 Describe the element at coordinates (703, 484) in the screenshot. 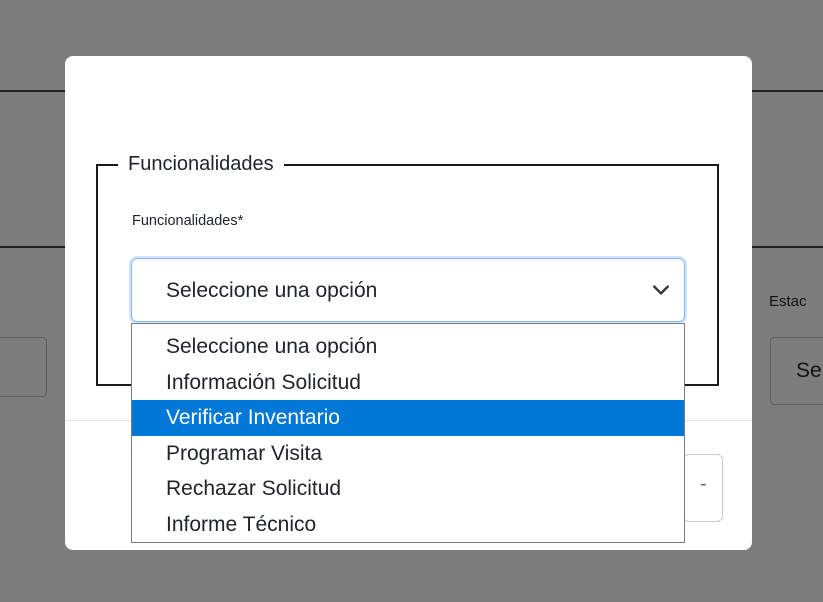

I see `footer-button-glyph: -` at that location.